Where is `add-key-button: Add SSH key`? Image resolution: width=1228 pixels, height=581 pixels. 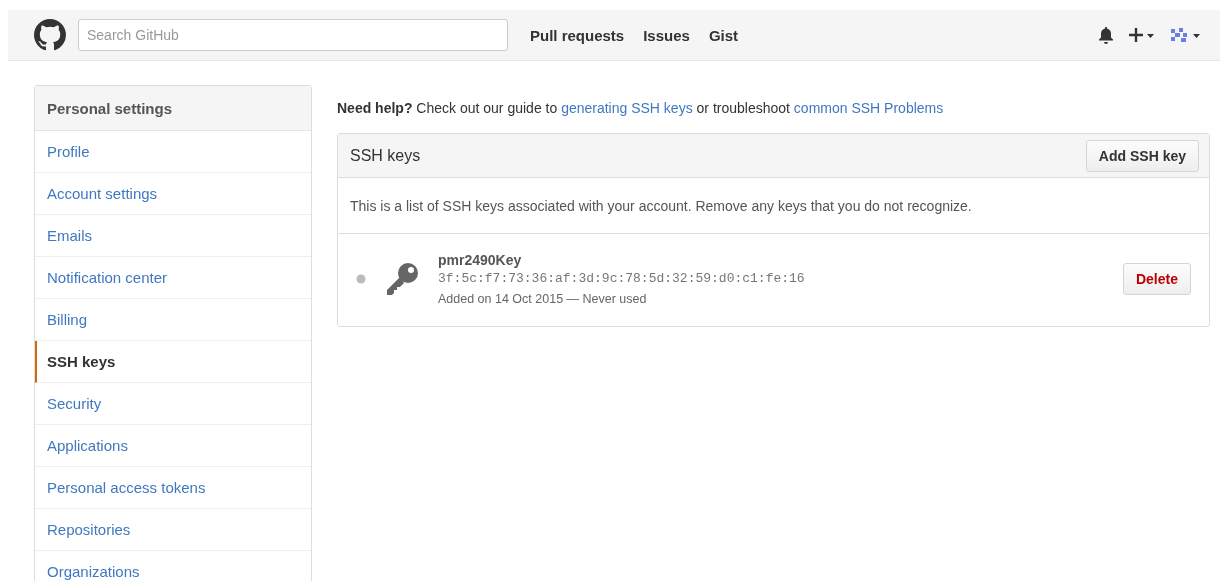
add-key-button: Add SSH key is located at coordinates (1142, 155).